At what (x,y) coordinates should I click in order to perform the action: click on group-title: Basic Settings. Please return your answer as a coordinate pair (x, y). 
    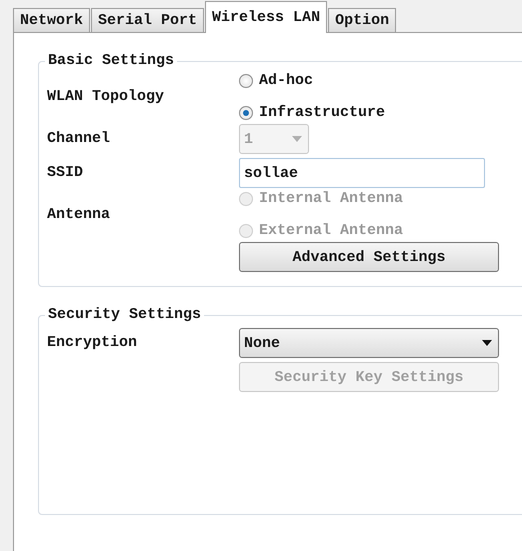
    Looking at the image, I should click on (111, 61).